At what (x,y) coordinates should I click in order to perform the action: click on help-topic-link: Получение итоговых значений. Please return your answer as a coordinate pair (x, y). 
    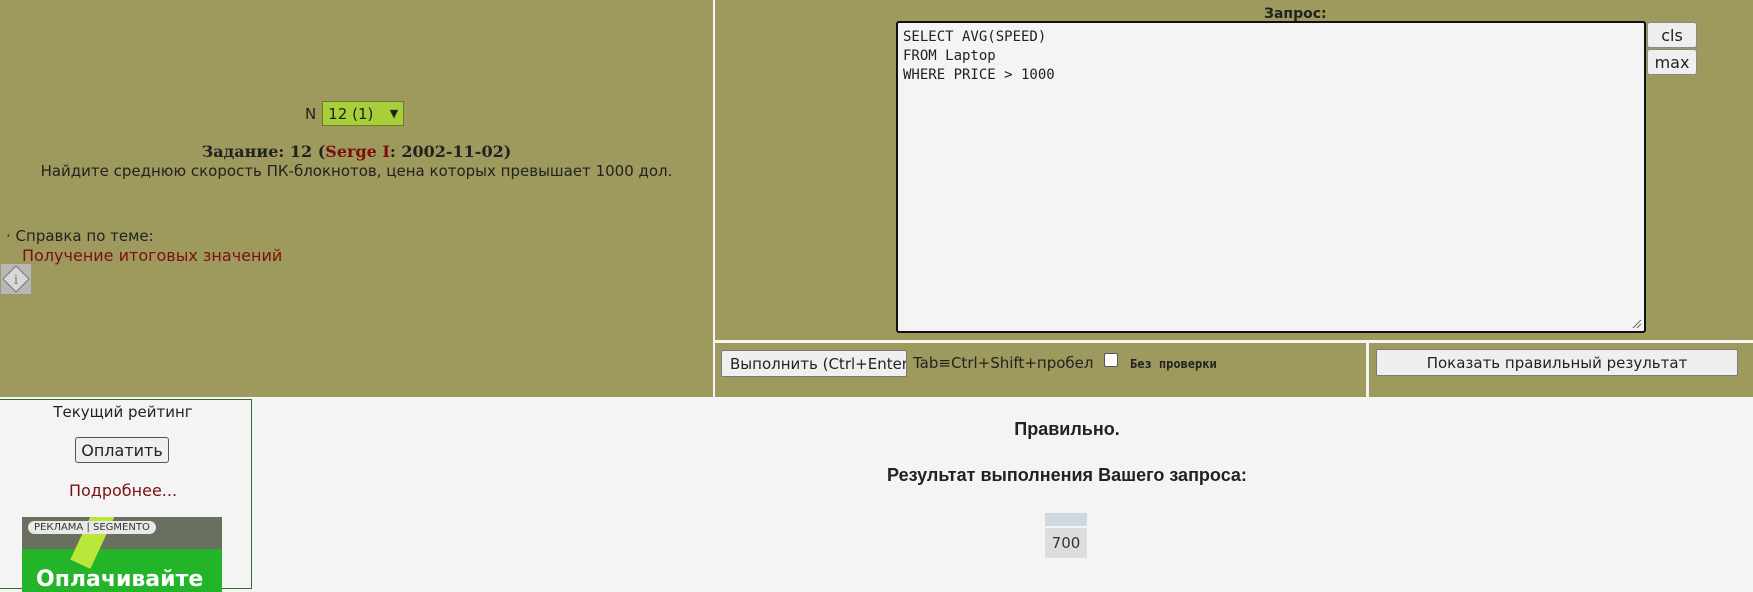
    Looking at the image, I should click on (152, 255).